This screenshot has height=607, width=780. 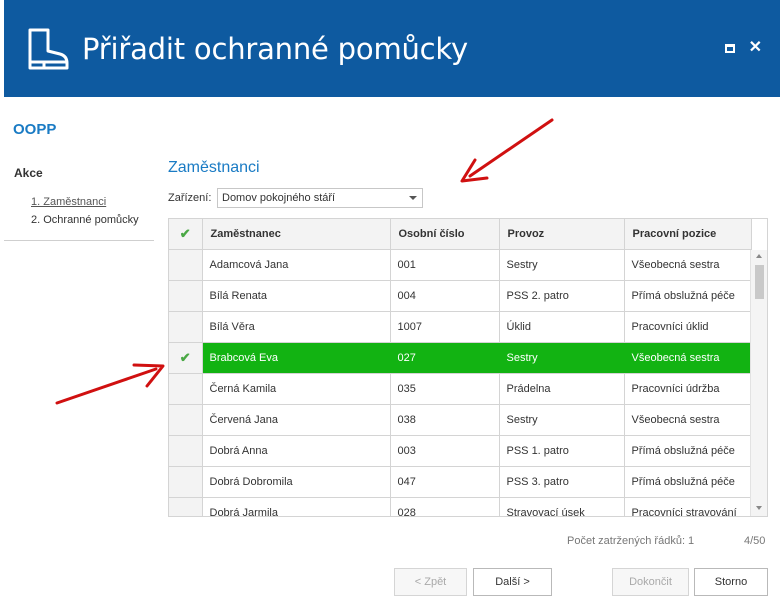 I want to click on table-row: Černá Kamila 035 Prádelna Pracovníci údržba, so click(x=460, y=389).